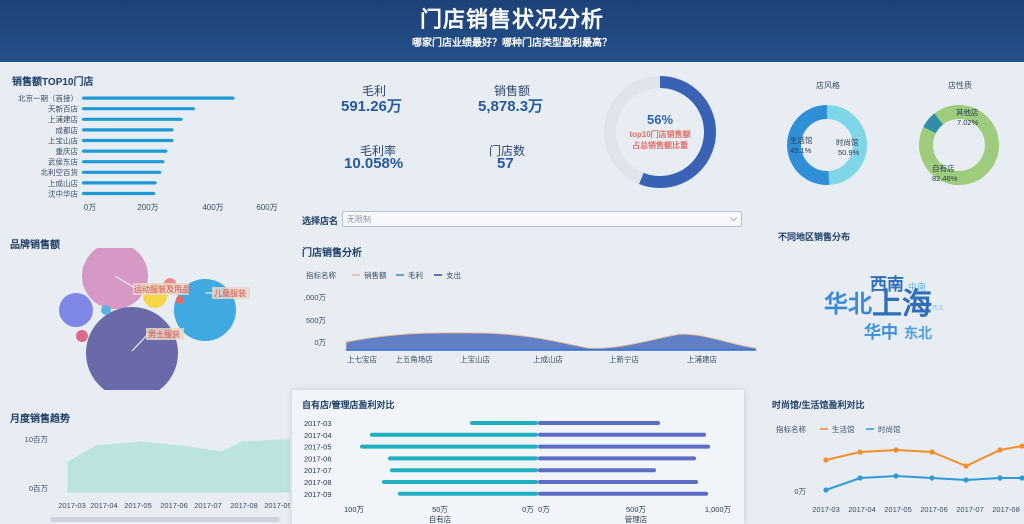 The image size is (1024, 524). What do you see at coordinates (898, 509) in the screenshot?
I see `x-tick: 2017-05` at bounding box center [898, 509].